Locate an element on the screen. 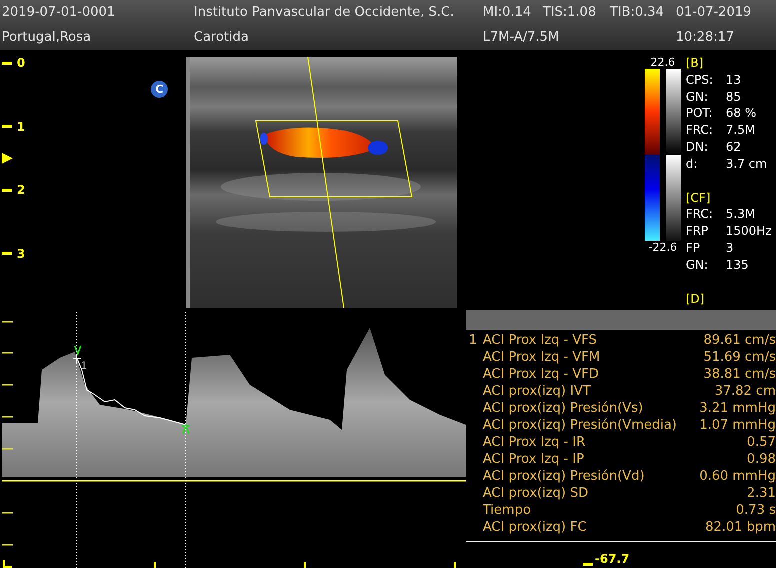 Image resolution: width=776 pixels, height=568 pixels. tib-value: TIB:0.34 is located at coordinates (638, 12).